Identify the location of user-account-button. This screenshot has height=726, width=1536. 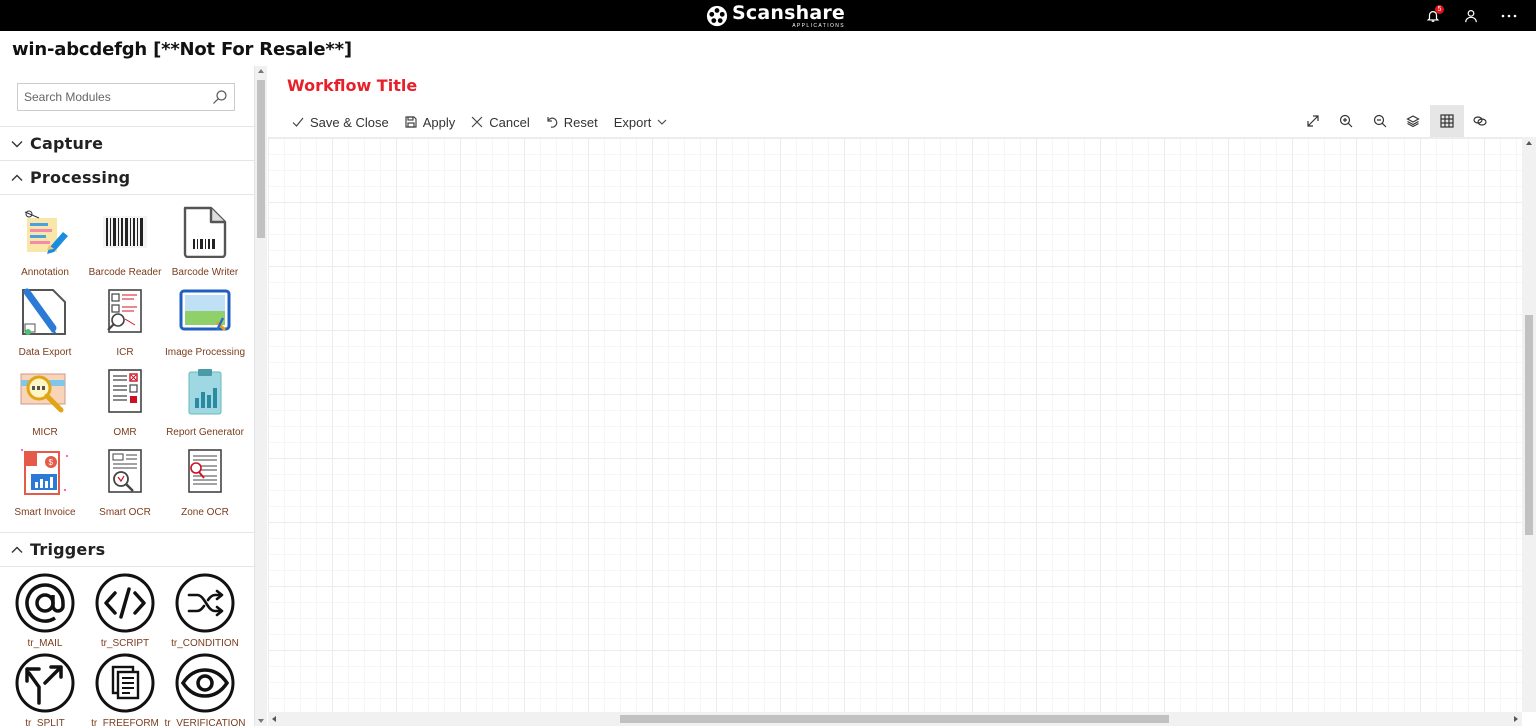
(1471, 15).